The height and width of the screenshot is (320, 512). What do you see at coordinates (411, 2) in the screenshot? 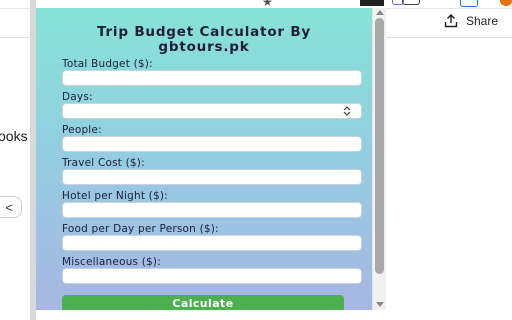
I see `extension-icon` at bounding box center [411, 2].